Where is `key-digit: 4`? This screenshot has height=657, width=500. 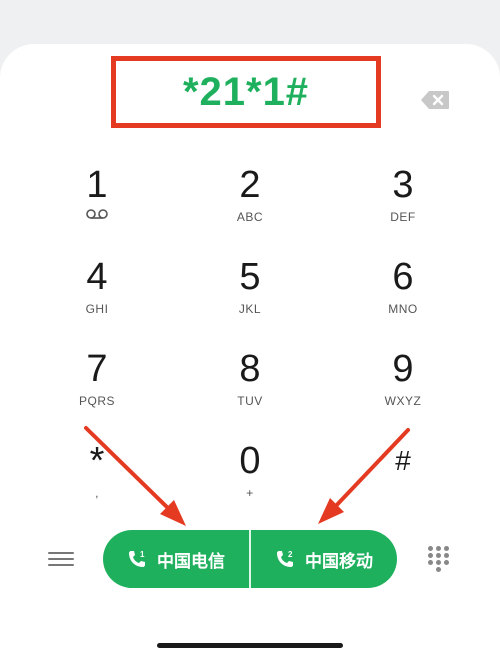
key-digit: 4 is located at coordinates (97, 277).